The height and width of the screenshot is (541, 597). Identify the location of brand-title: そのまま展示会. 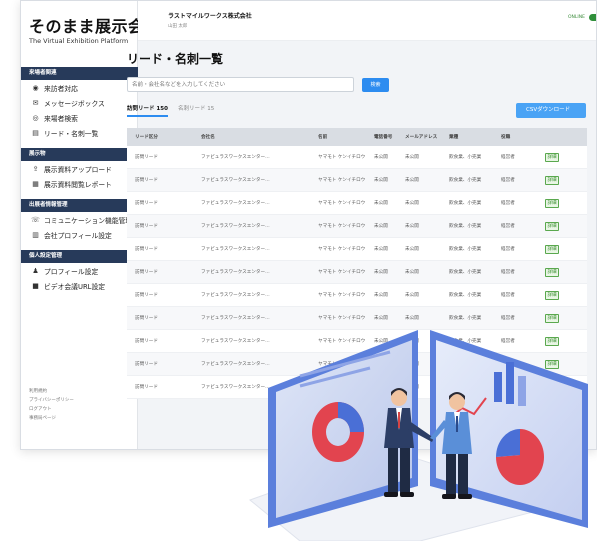
(87, 25).